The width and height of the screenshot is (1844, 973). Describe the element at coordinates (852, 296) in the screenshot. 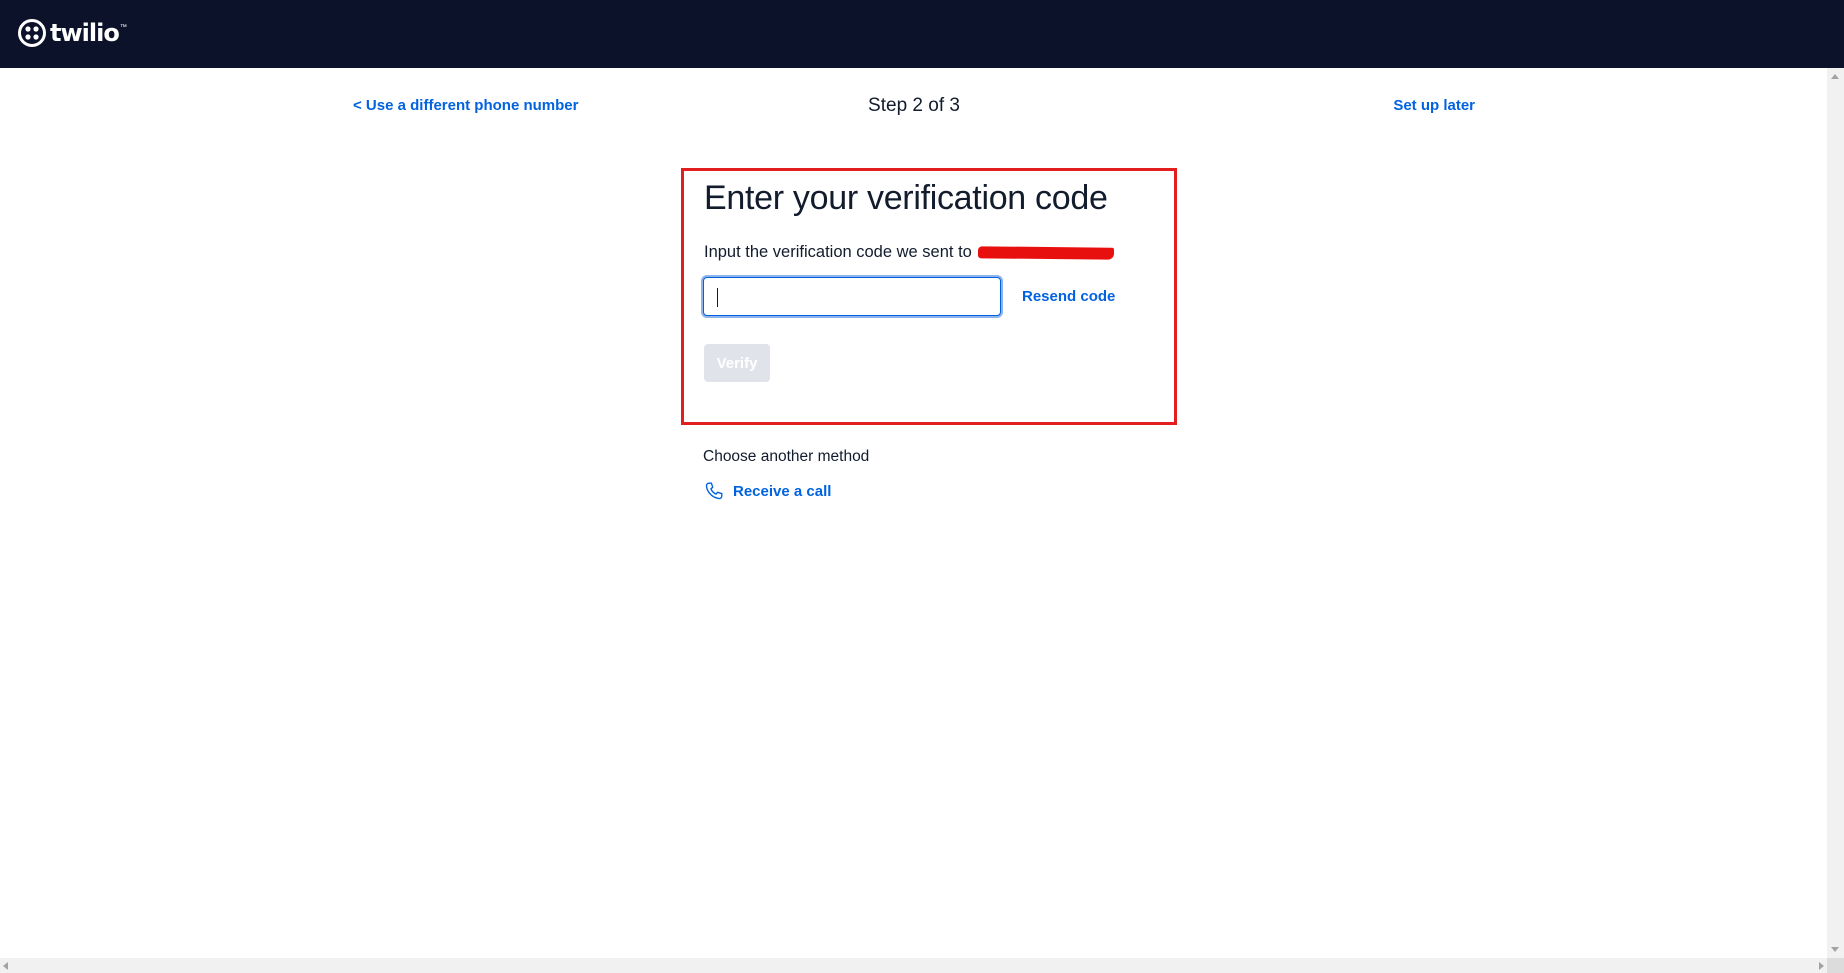

I see `verification-code-input` at that location.